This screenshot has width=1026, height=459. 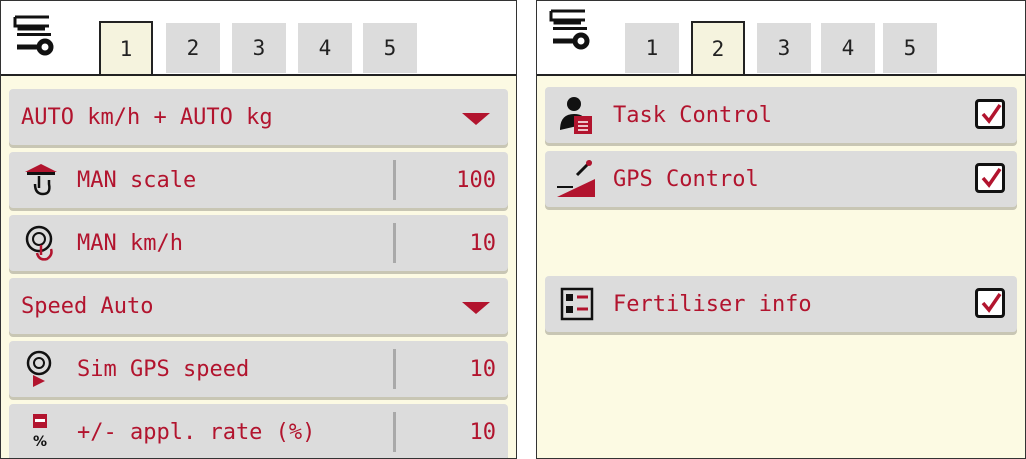 What do you see at coordinates (990, 114) in the screenshot?
I see `task-control-checkbox` at bounding box center [990, 114].